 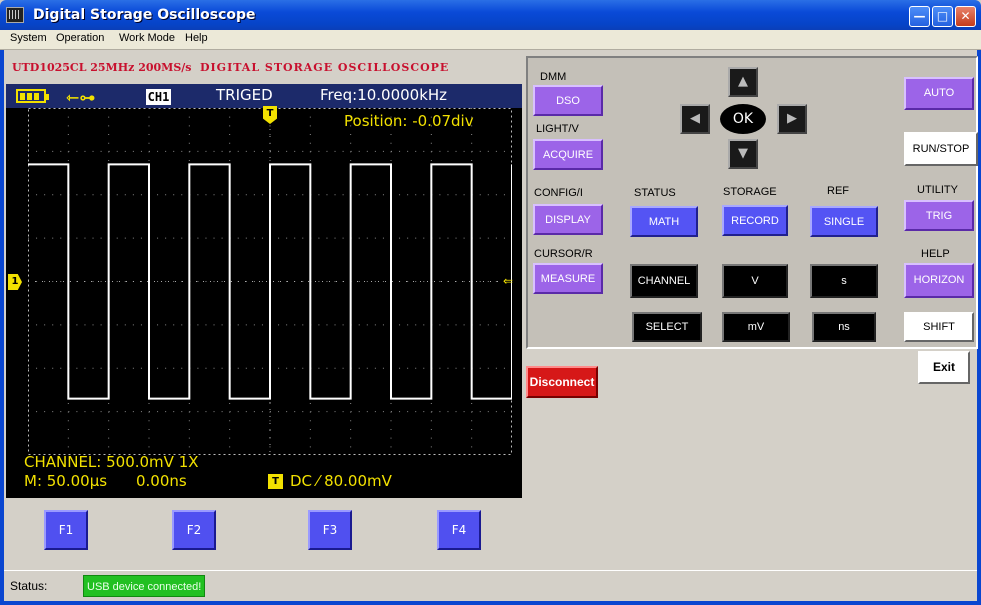 I want to click on app-icon, so click(x=15, y=15).